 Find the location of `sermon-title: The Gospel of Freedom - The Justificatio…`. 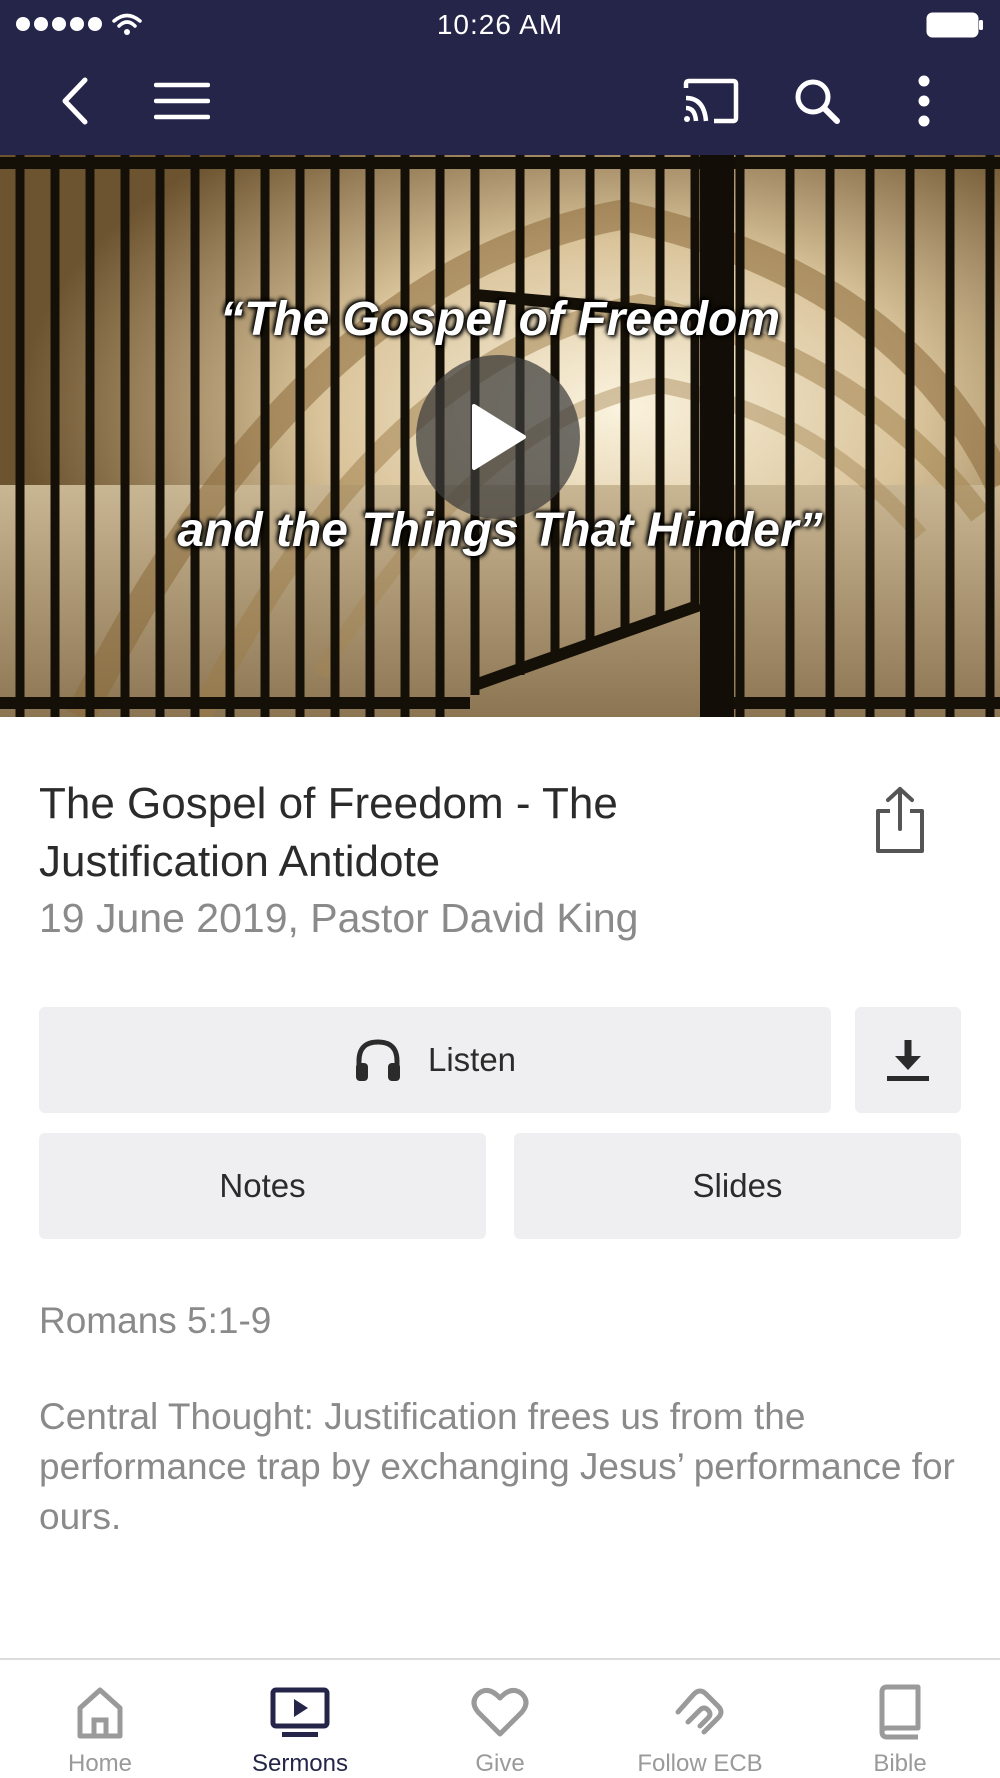

sermon-title: The Gospel of Freedom - The Justificatio… is located at coordinates (328, 832).